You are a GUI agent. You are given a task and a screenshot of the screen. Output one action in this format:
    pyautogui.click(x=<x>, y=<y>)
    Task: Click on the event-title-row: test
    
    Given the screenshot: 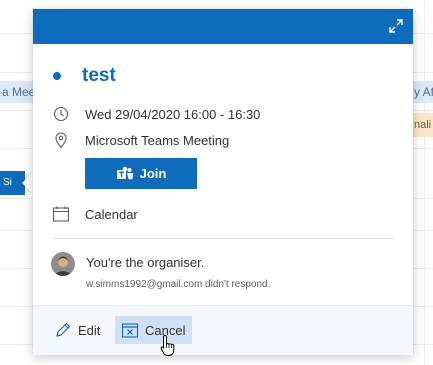 What is the action you would take?
    pyautogui.click(x=84, y=76)
    